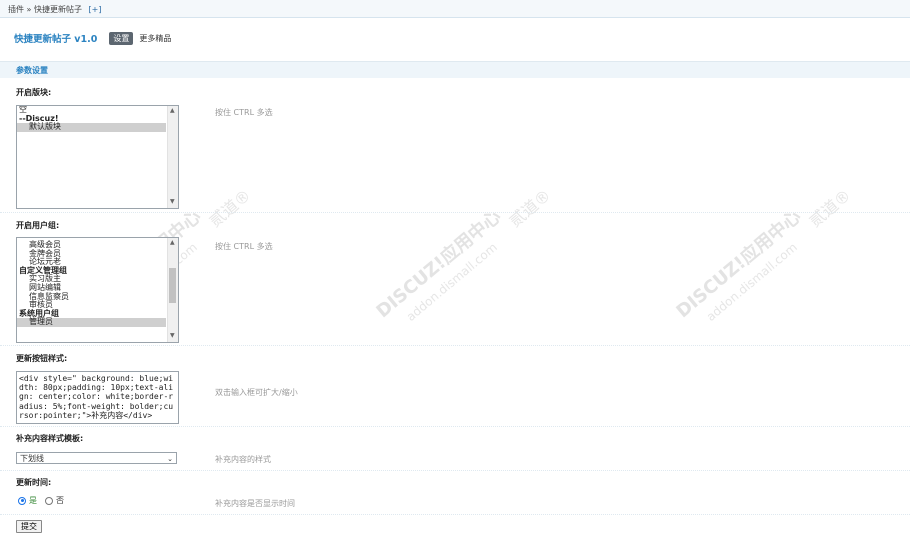 The height and width of the screenshot is (545, 910). Describe the element at coordinates (739, 264) in the screenshot. I see `watermark-brand-3: DISCUZ!应用中心` at that location.